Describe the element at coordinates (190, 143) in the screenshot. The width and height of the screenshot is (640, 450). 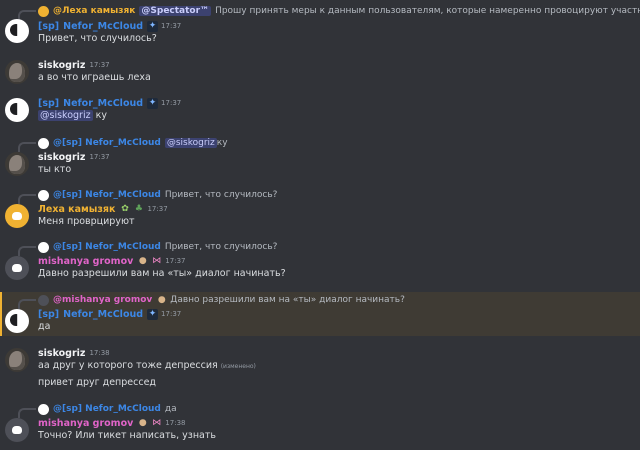
I see `reply-mention: @siskogriz` at that location.